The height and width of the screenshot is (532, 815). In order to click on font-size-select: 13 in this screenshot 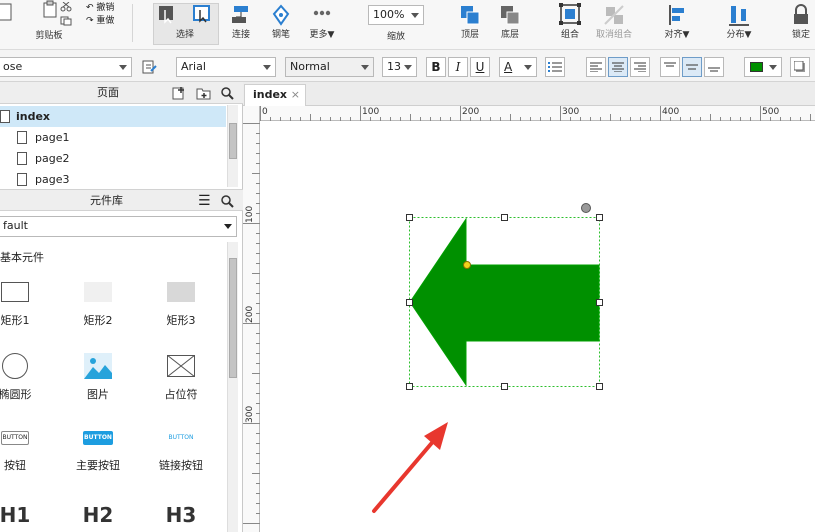, I will do `click(399, 67)`.